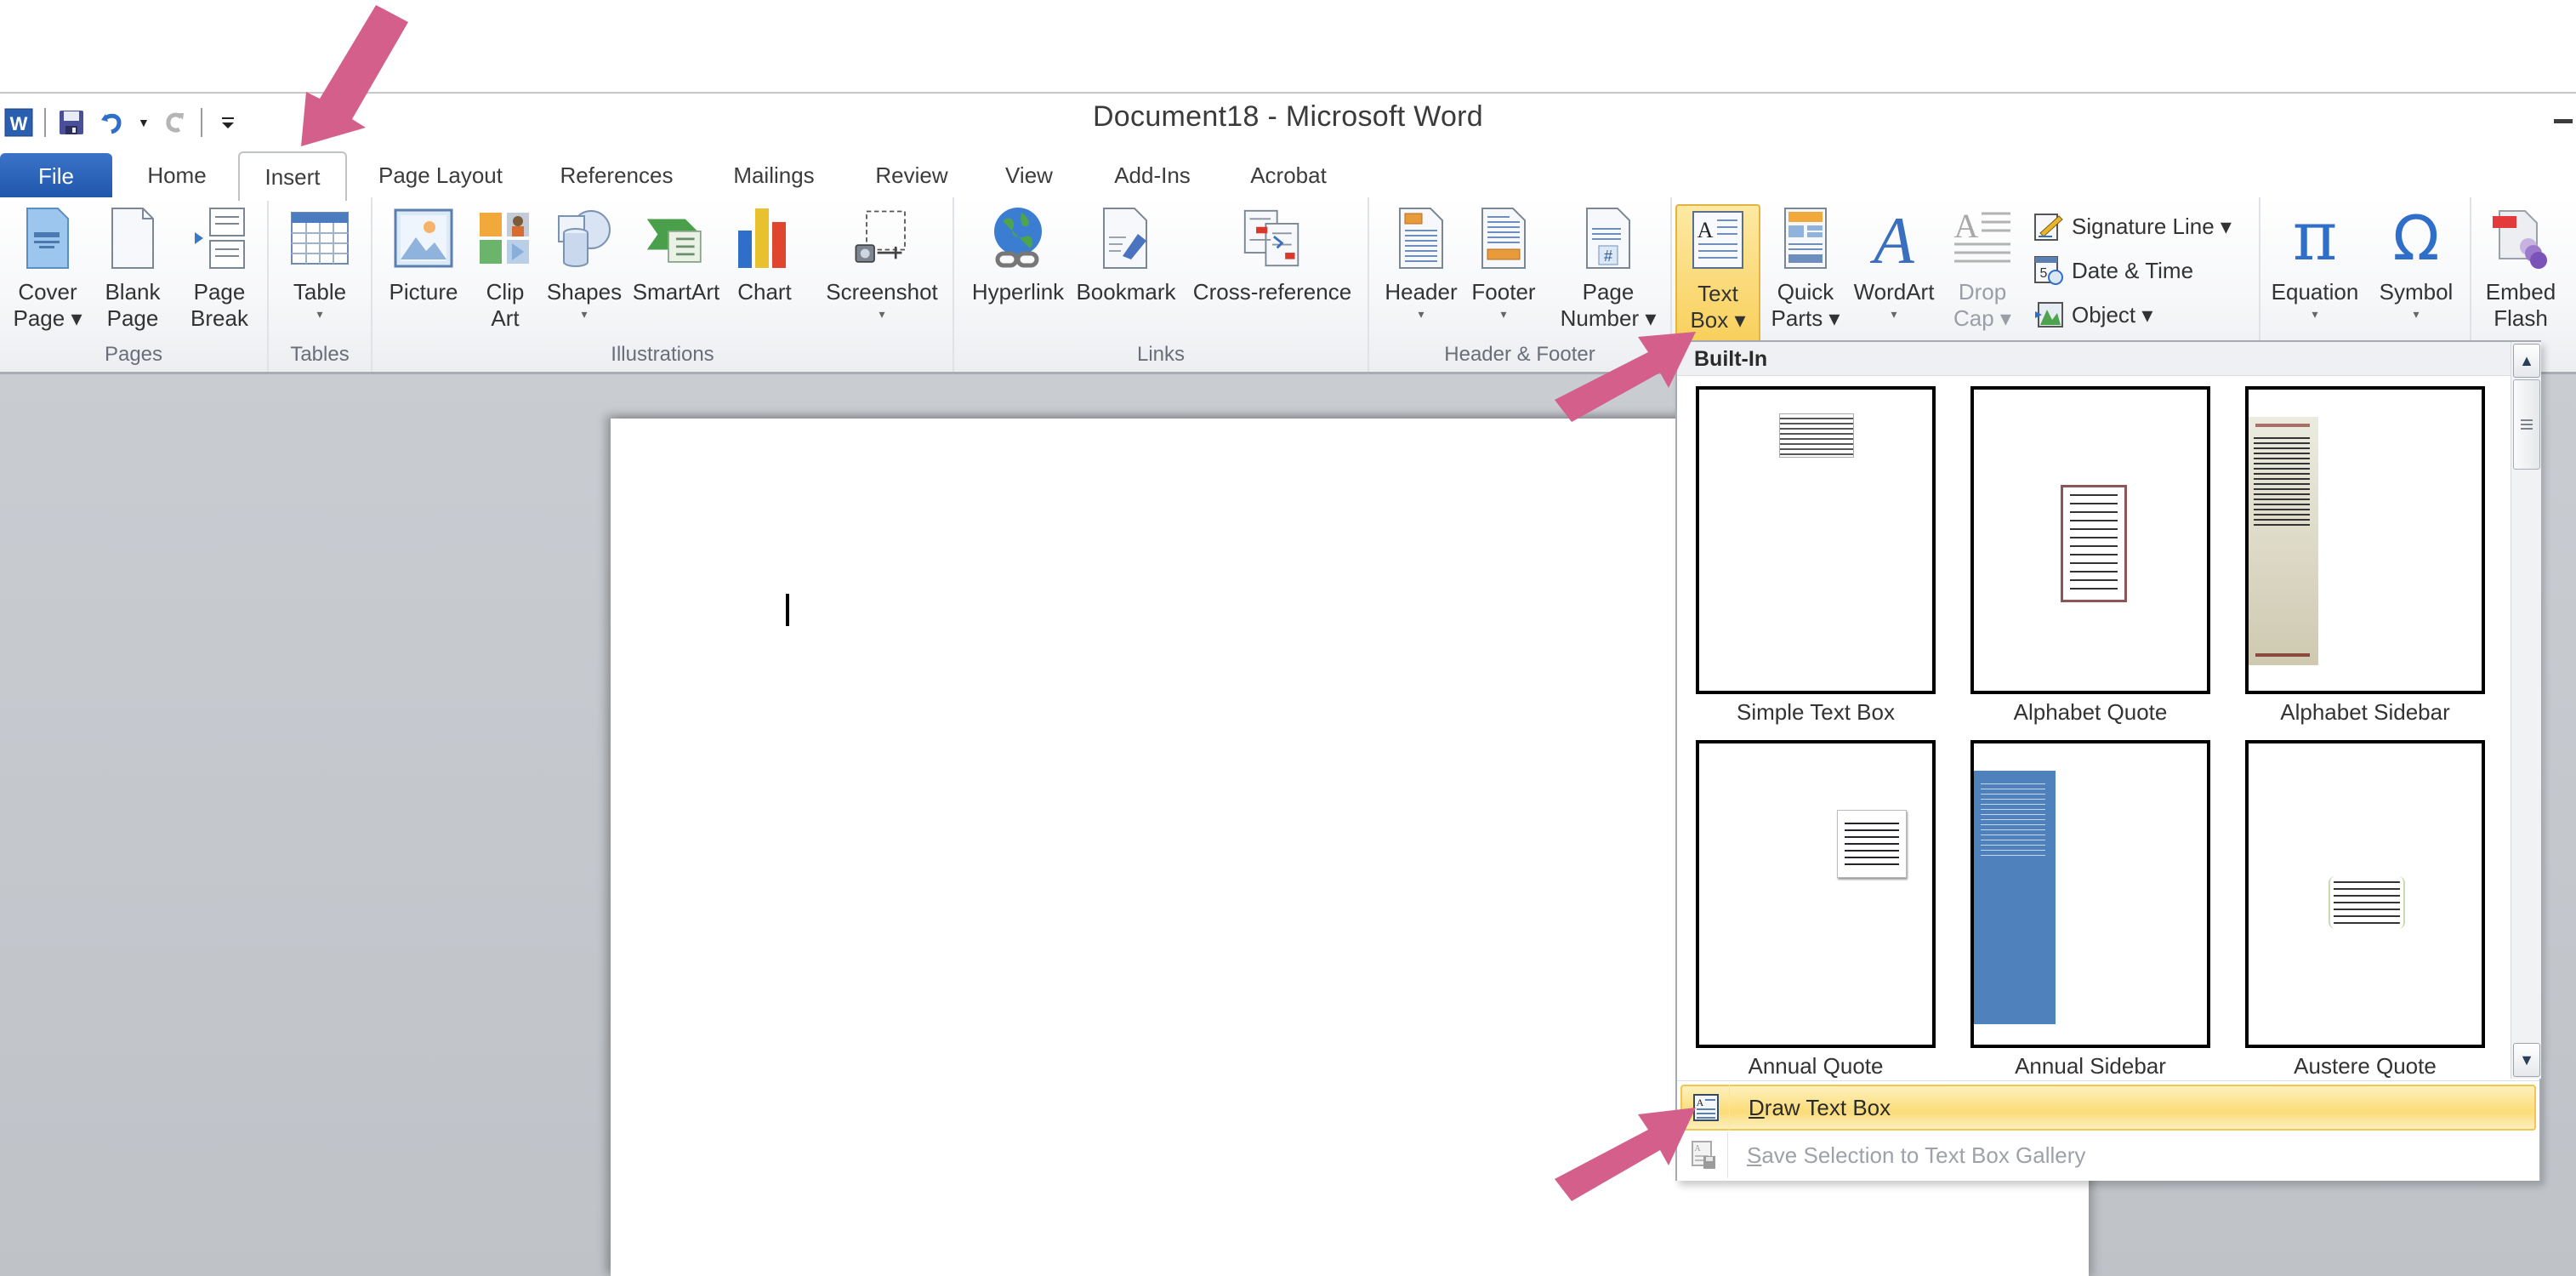 Image resolution: width=2576 pixels, height=1276 pixels. Describe the element at coordinates (1718, 320) in the screenshot. I see `text-box-label-2: Box ▾` at that location.